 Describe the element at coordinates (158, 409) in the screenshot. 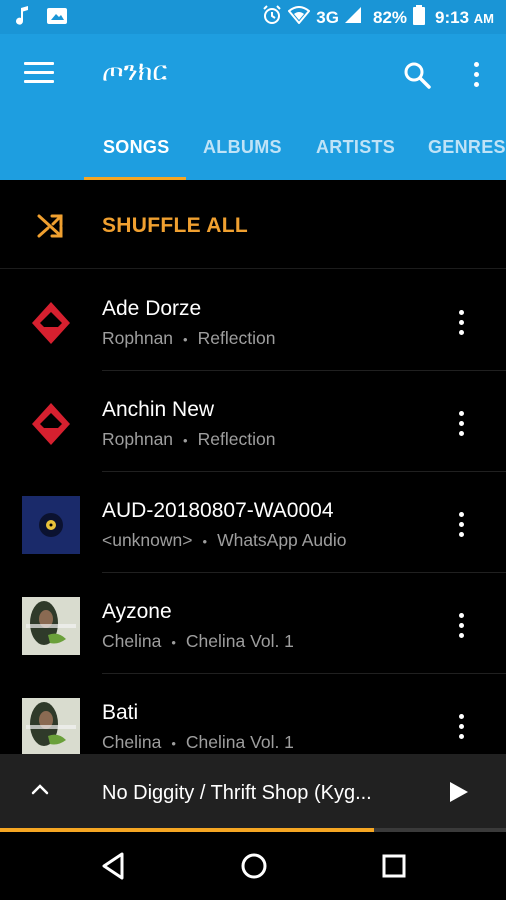

I see `song-title: Anchin New` at that location.